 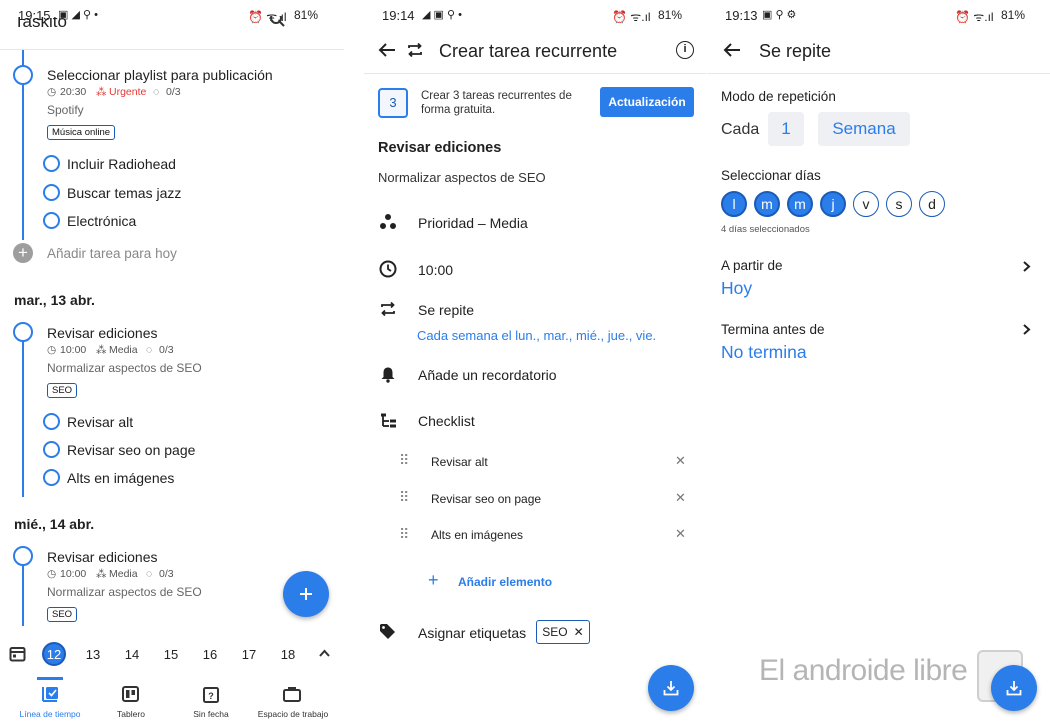 What do you see at coordinates (288, 654) in the screenshot?
I see `calendar-day: 18` at bounding box center [288, 654].